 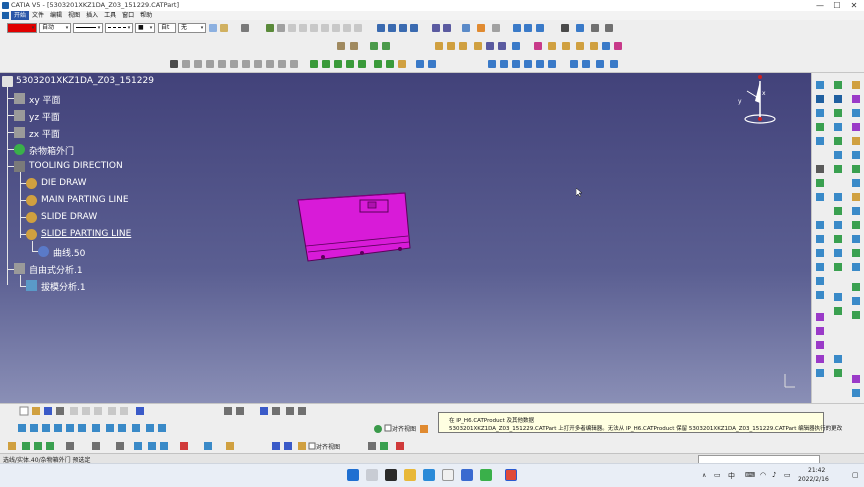 I want to click on menu-start: 开始, so click(x=20, y=15).